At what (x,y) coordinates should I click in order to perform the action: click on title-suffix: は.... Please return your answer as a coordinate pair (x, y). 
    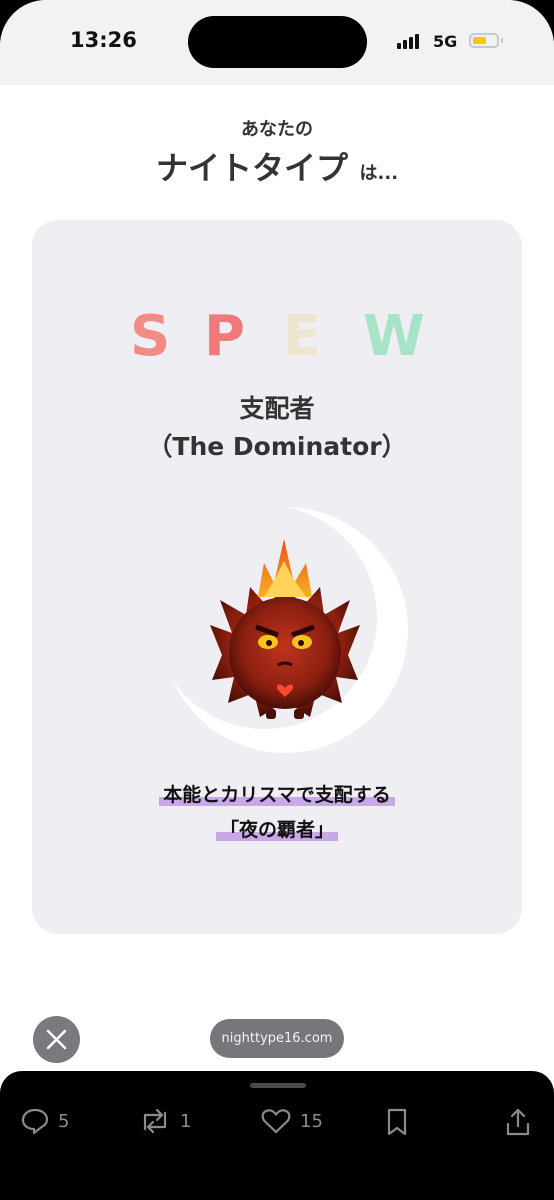
    Looking at the image, I should click on (379, 173).